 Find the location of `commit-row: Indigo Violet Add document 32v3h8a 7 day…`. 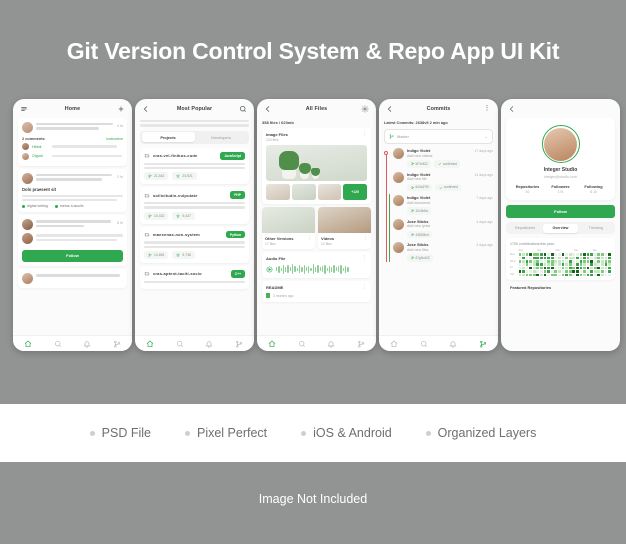

commit-row: Indigo Violet Add document 32v3h8a 7 day… is located at coordinates (443, 205).